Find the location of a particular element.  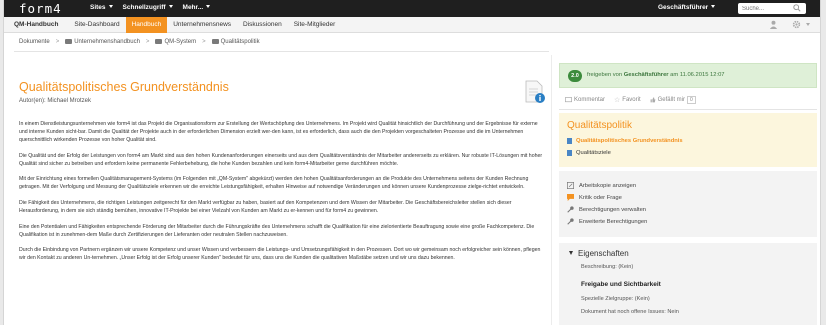

tool-view-working-copy: Arbeitskopie anzeigen is located at coordinates (601, 185).